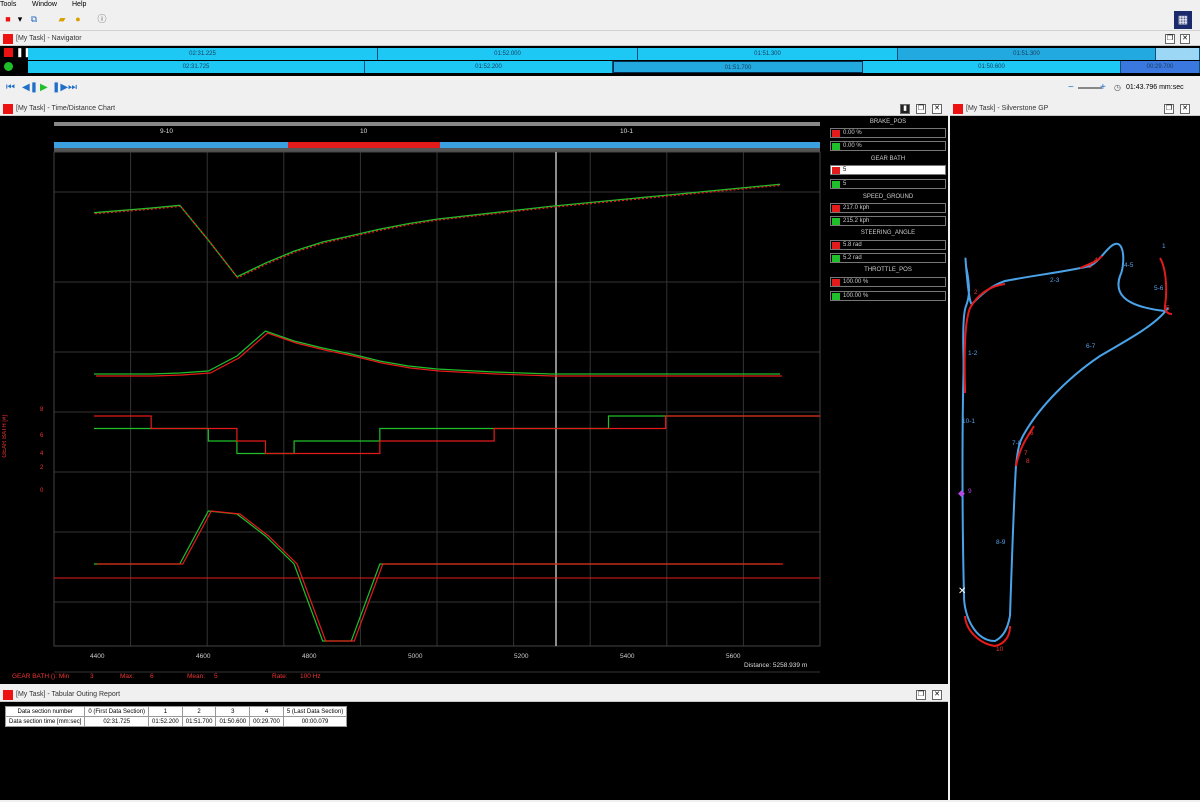 The height and width of the screenshot is (802, 1200). What do you see at coordinates (1160, 67) in the screenshot?
I see `nav-lap-5b: 00:29.700` at bounding box center [1160, 67].